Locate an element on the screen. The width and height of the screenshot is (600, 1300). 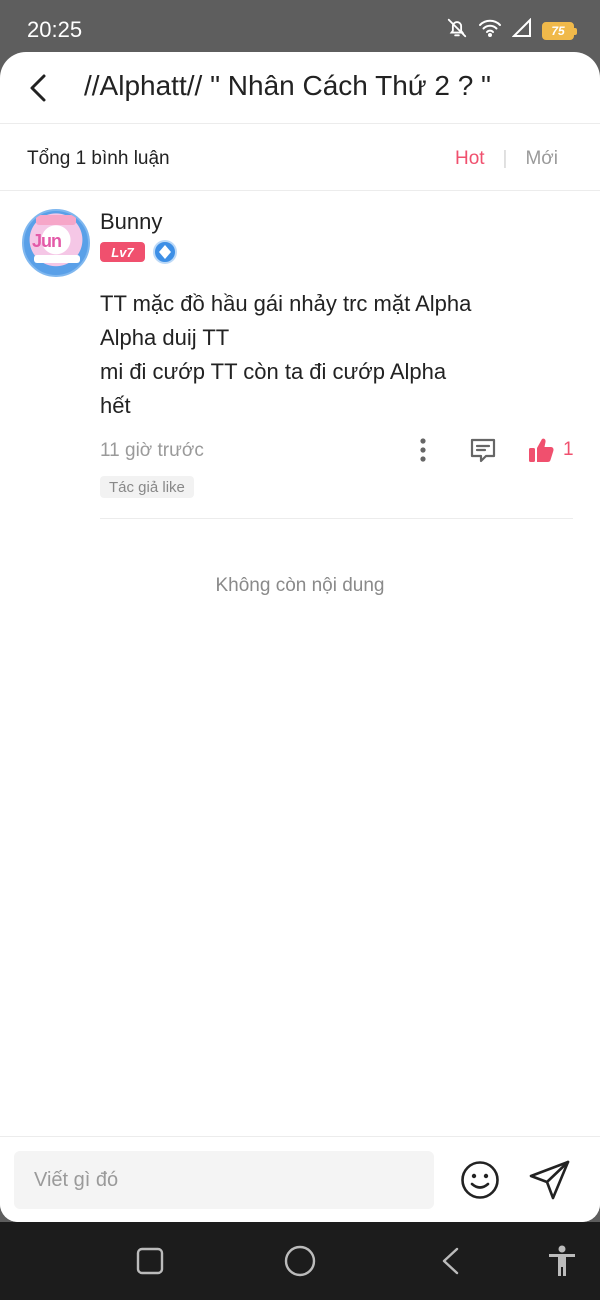
reply-button is located at coordinates (483, 450).